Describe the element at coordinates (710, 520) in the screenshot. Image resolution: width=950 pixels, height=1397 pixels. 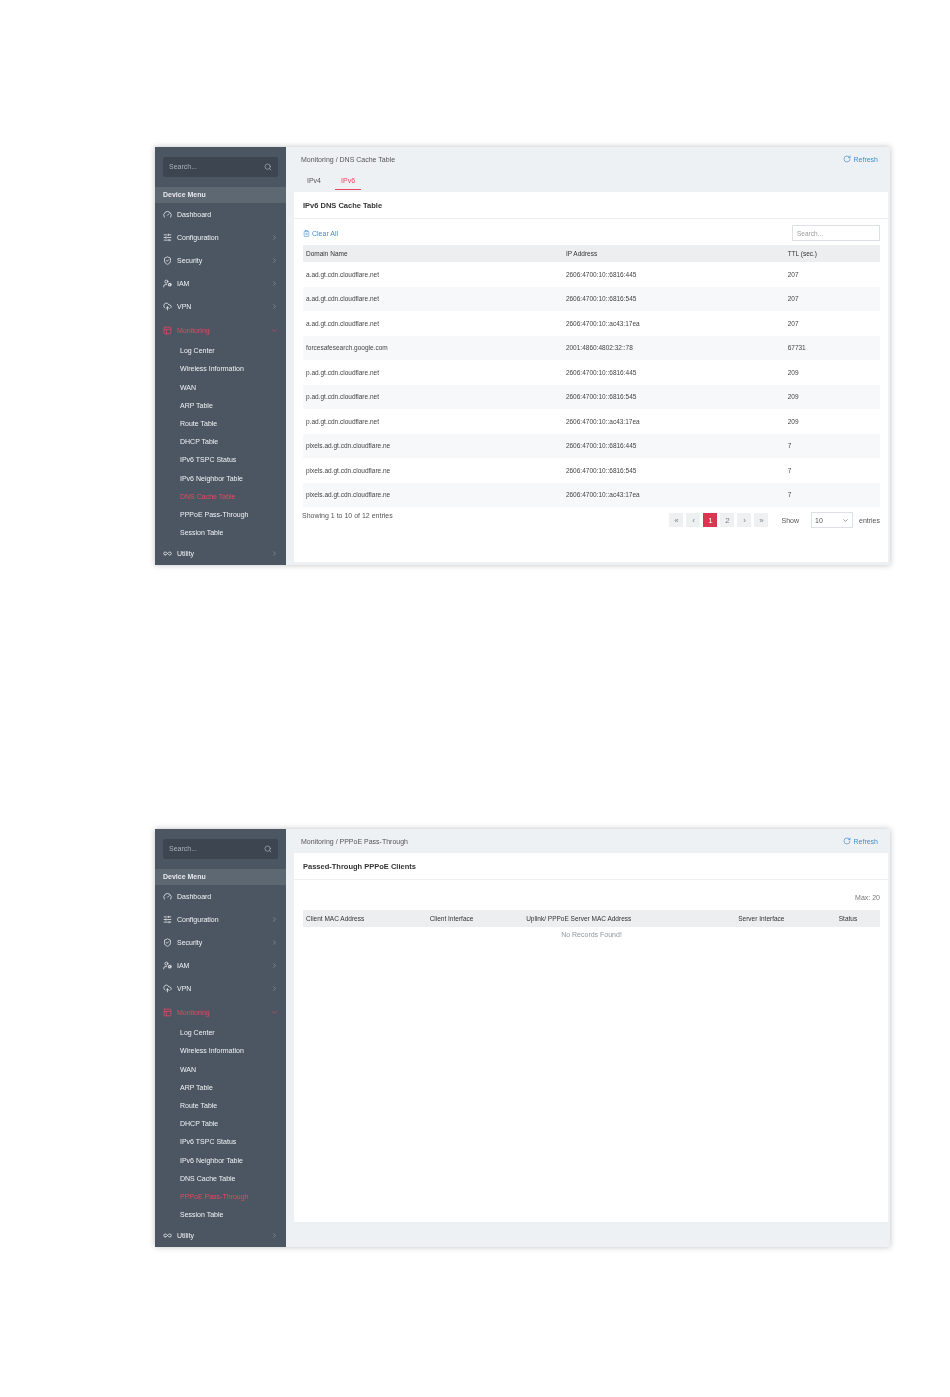
I see `page-button: 1` at that location.